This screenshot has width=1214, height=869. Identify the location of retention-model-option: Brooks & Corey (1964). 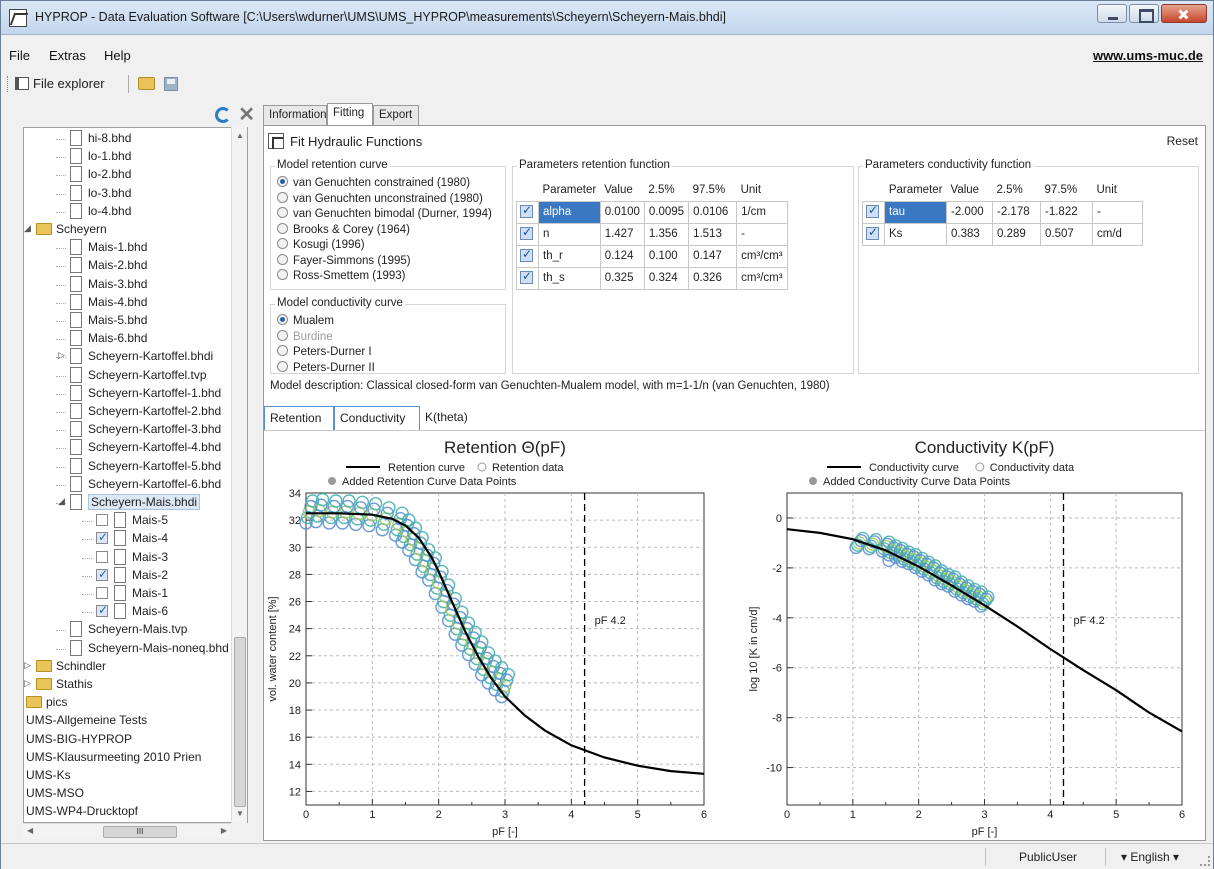
(343, 229).